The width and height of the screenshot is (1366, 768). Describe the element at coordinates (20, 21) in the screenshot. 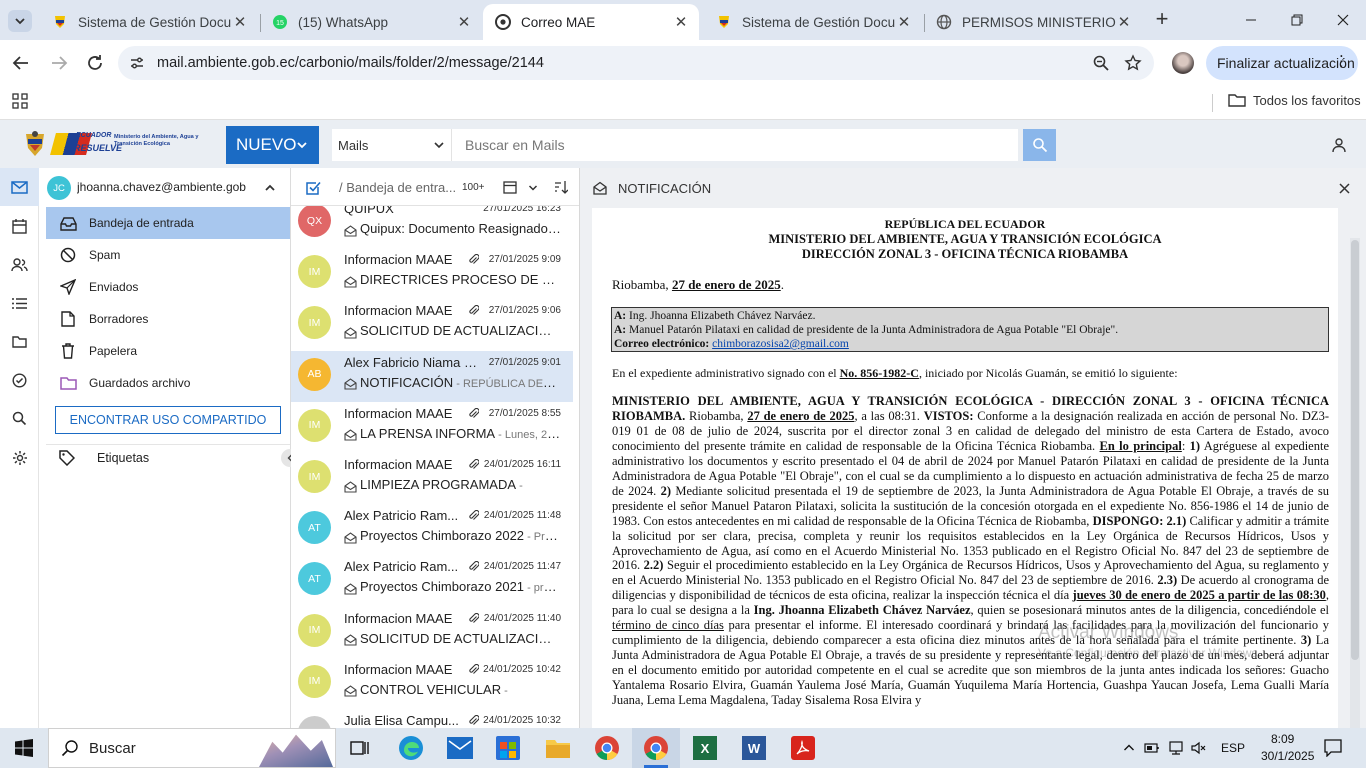

I see `tab-search-button` at that location.